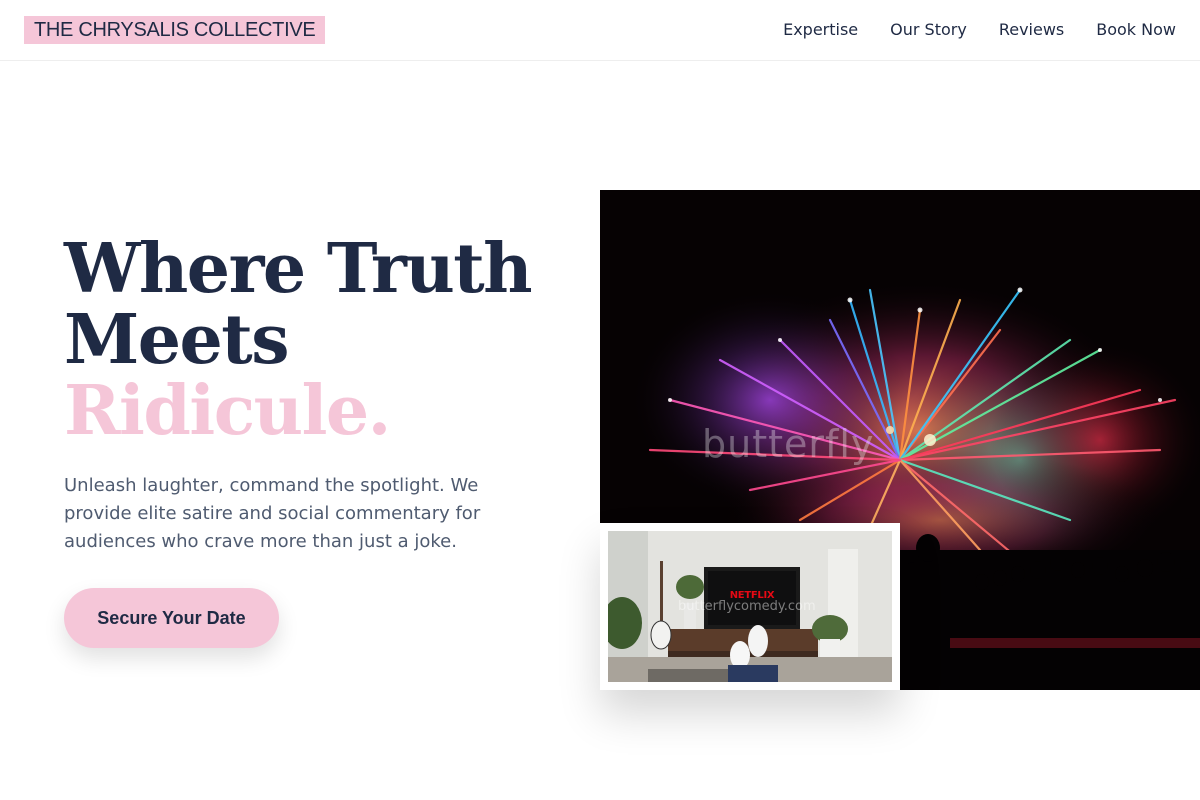 Image resolution: width=1200 pixels, height=800 pixels. Describe the element at coordinates (177, 340) in the screenshot. I see `headline-line-2: Meets` at that location.